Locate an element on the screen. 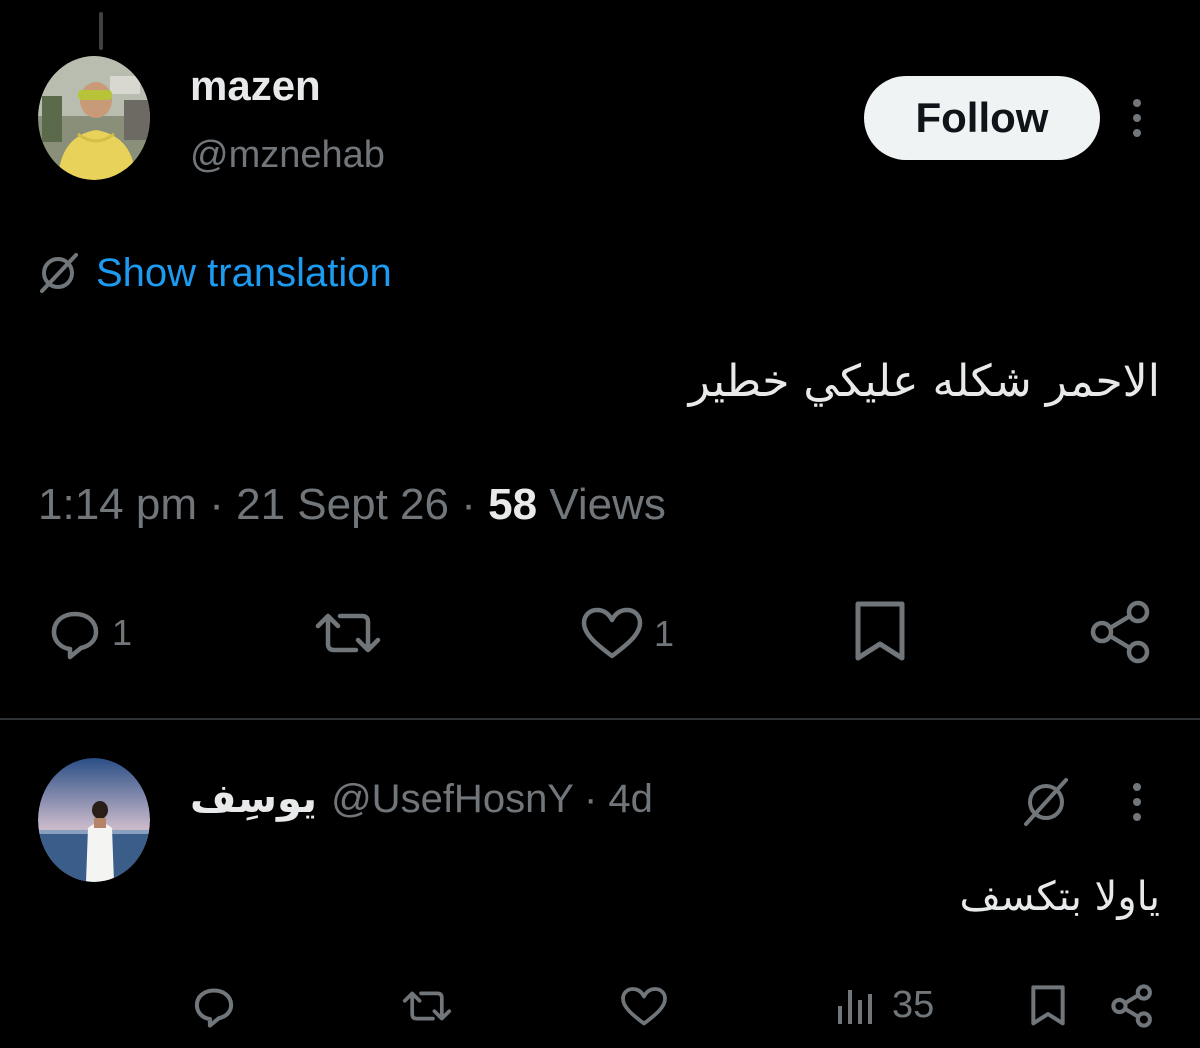 This screenshot has height=1048, width=1200. views-label: Views is located at coordinates (607, 504).